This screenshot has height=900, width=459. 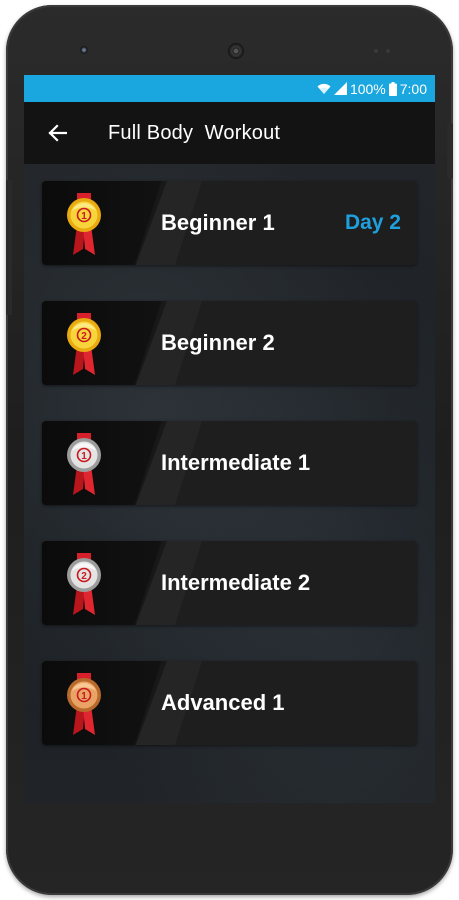 What do you see at coordinates (194, 132) in the screenshot?
I see `page-title: Full Body Workout` at bounding box center [194, 132].